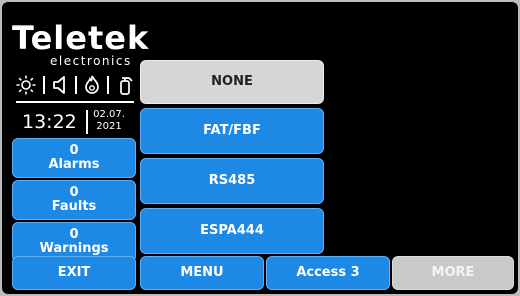  Describe the element at coordinates (328, 273) in the screenshot. I see `access-level-button: Access 3` at that location.